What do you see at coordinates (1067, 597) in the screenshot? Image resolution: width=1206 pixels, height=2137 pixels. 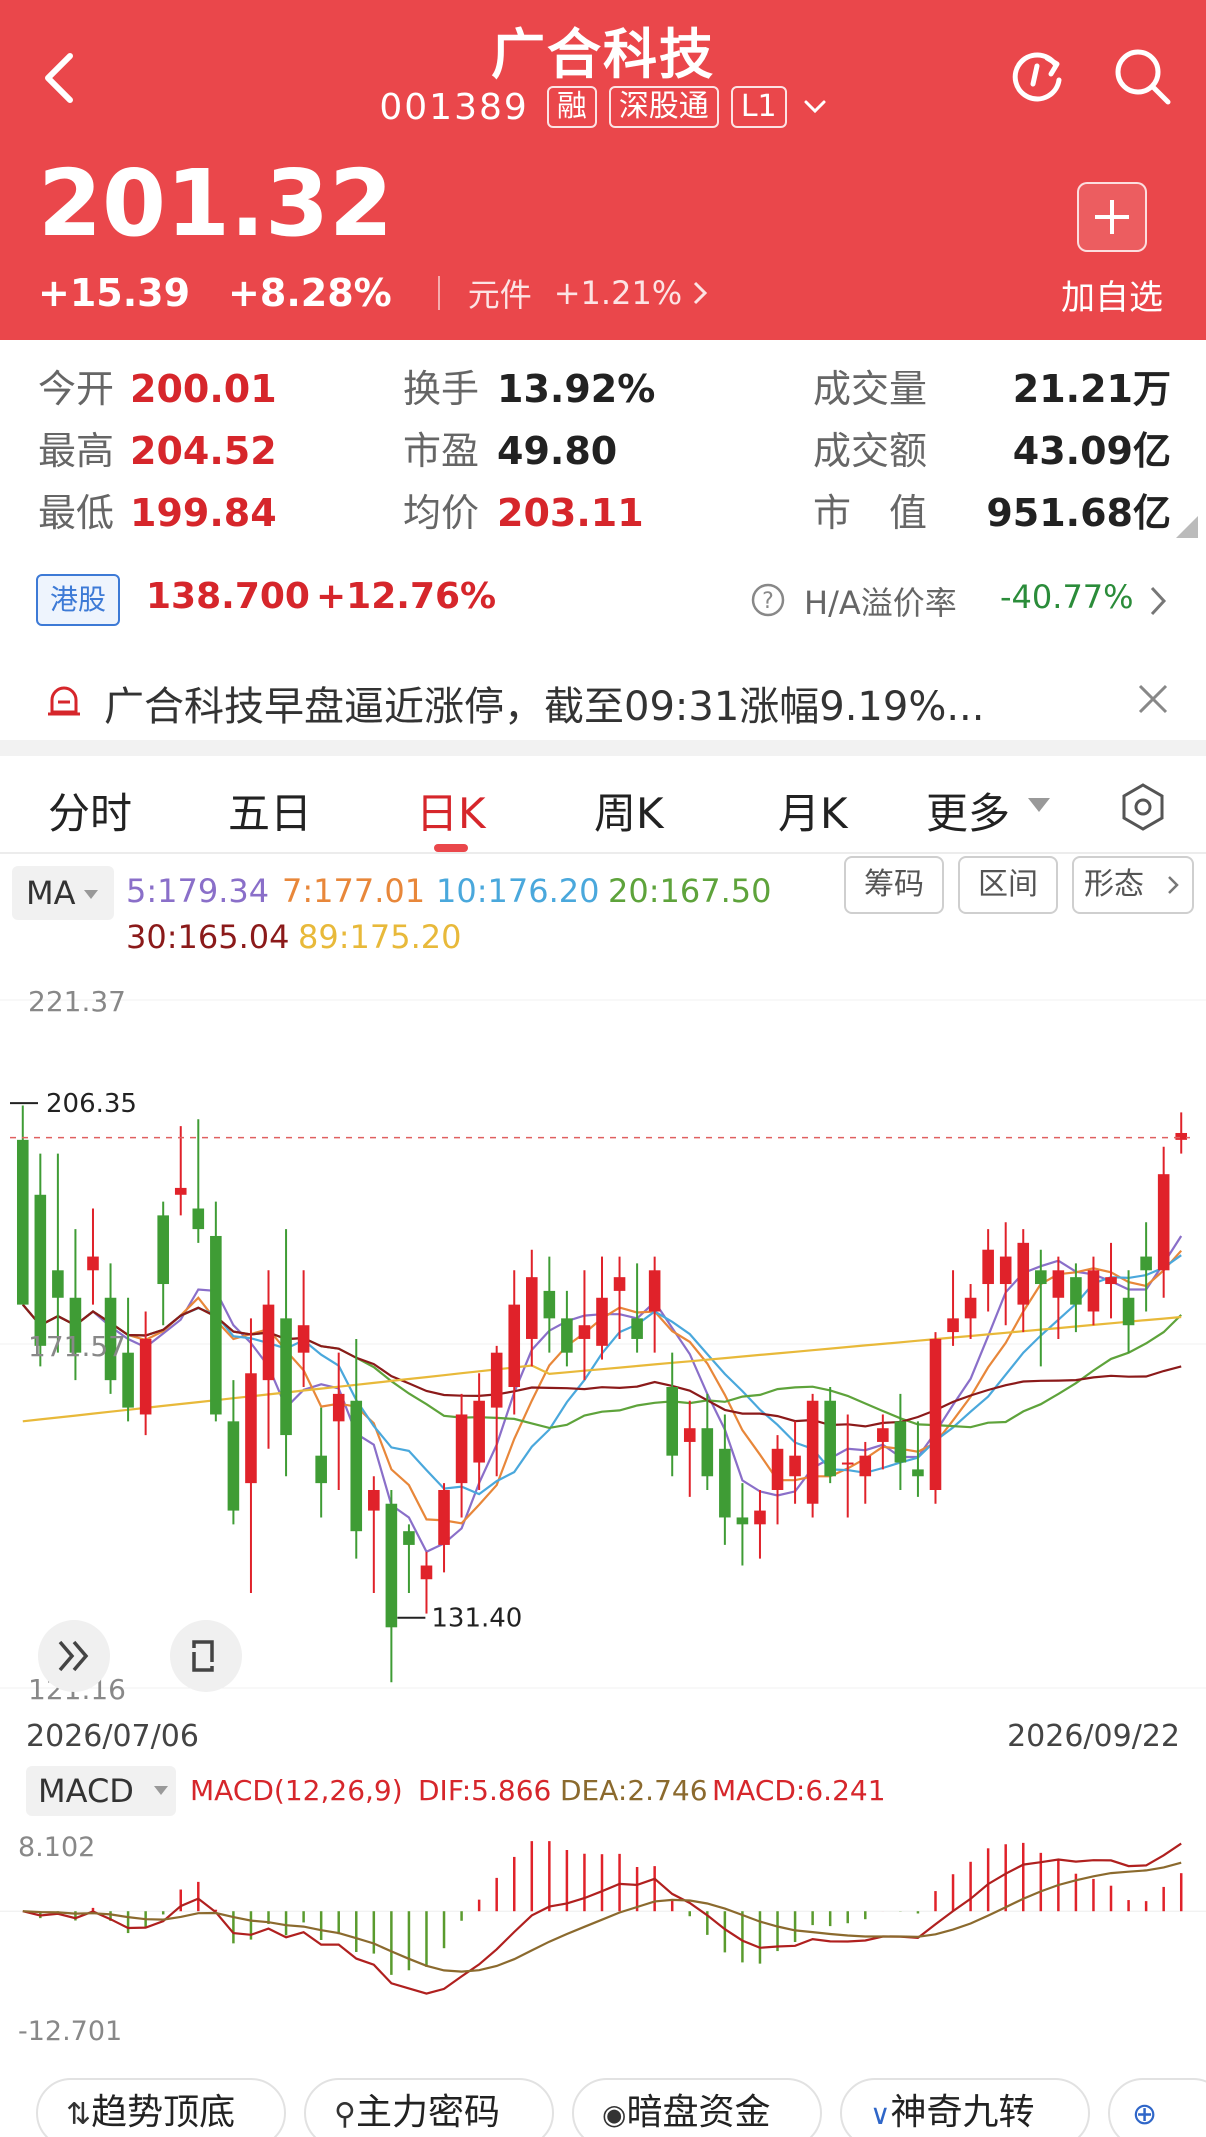 I see `premium-value: -40.77%` at bounding box center [1067, 597].